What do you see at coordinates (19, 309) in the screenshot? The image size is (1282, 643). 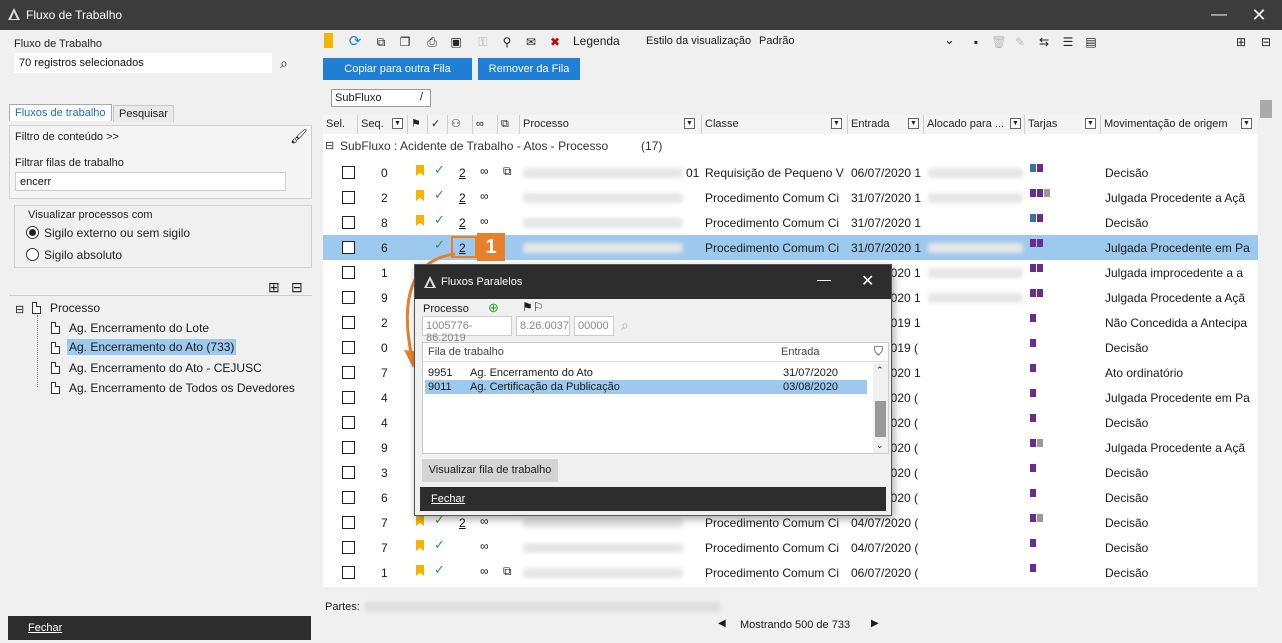 I see `tree-collapse-toggle: ⊟` at bounding box center [19, 309].